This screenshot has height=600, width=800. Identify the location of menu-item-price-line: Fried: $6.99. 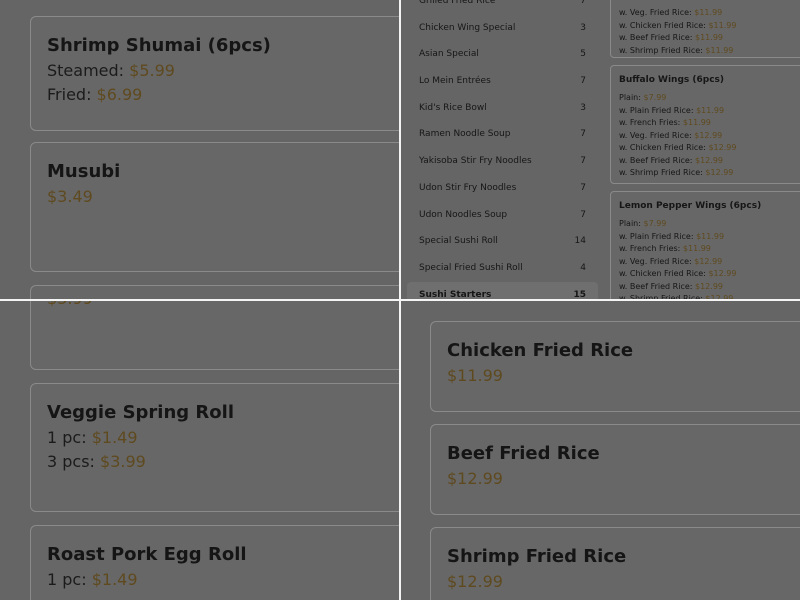
(95, 94).